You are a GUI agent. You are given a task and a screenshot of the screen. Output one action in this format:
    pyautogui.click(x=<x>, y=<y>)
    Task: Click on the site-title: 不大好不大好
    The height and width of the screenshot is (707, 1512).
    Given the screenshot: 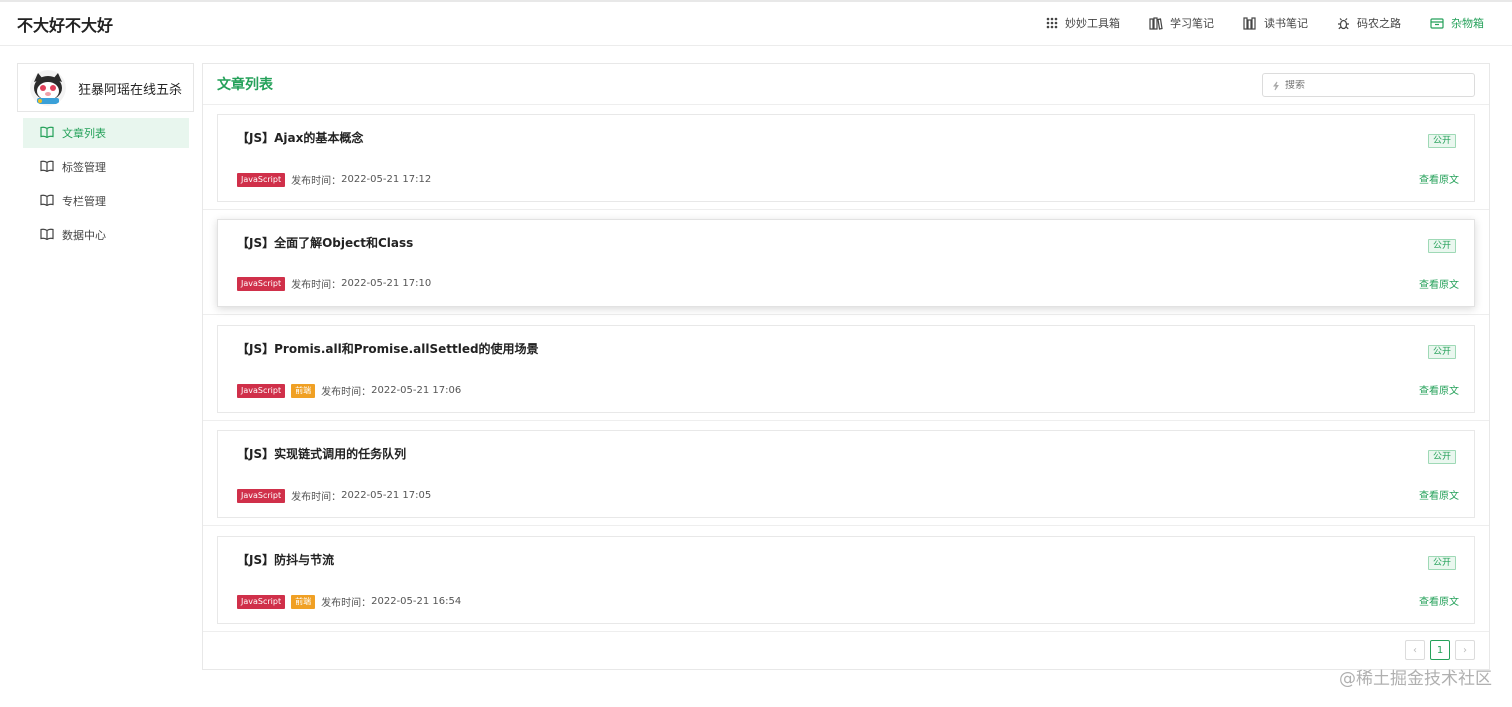 What is the action you would take?
    pyautogui.click(x=65, y=24)
    